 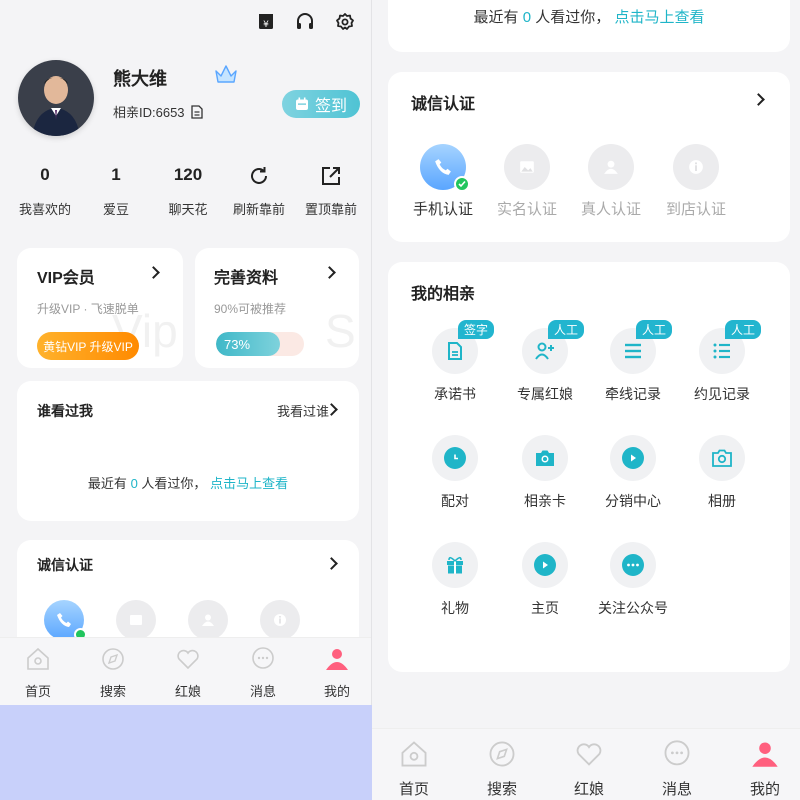 I want to click on stat-flowers: 120 聊天花, so click(x=188, y=191).